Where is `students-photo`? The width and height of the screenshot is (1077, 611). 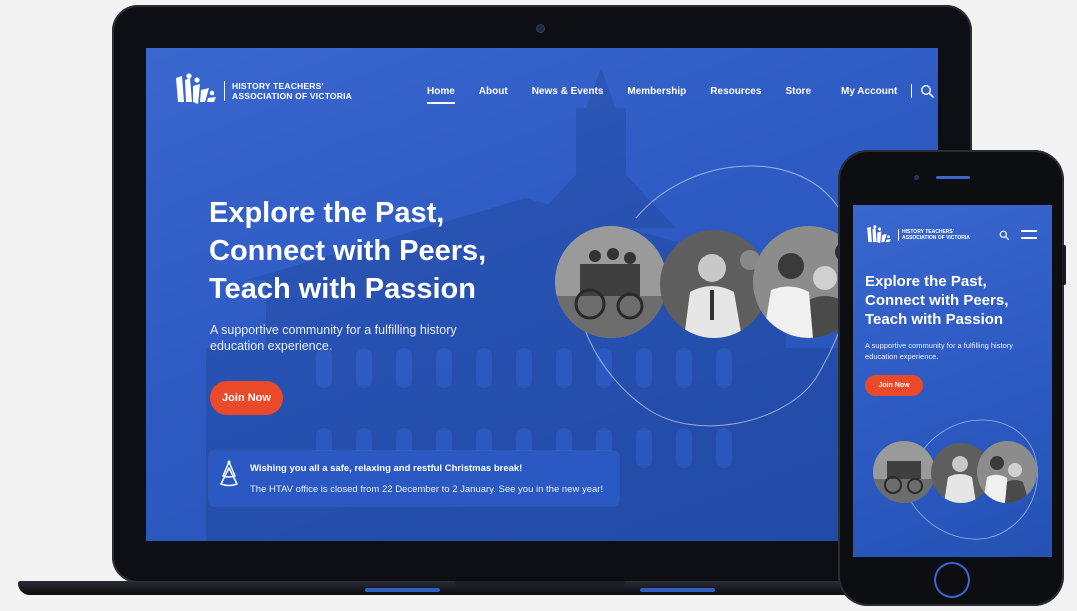 students-photo is located at coordinates (1007, 472).